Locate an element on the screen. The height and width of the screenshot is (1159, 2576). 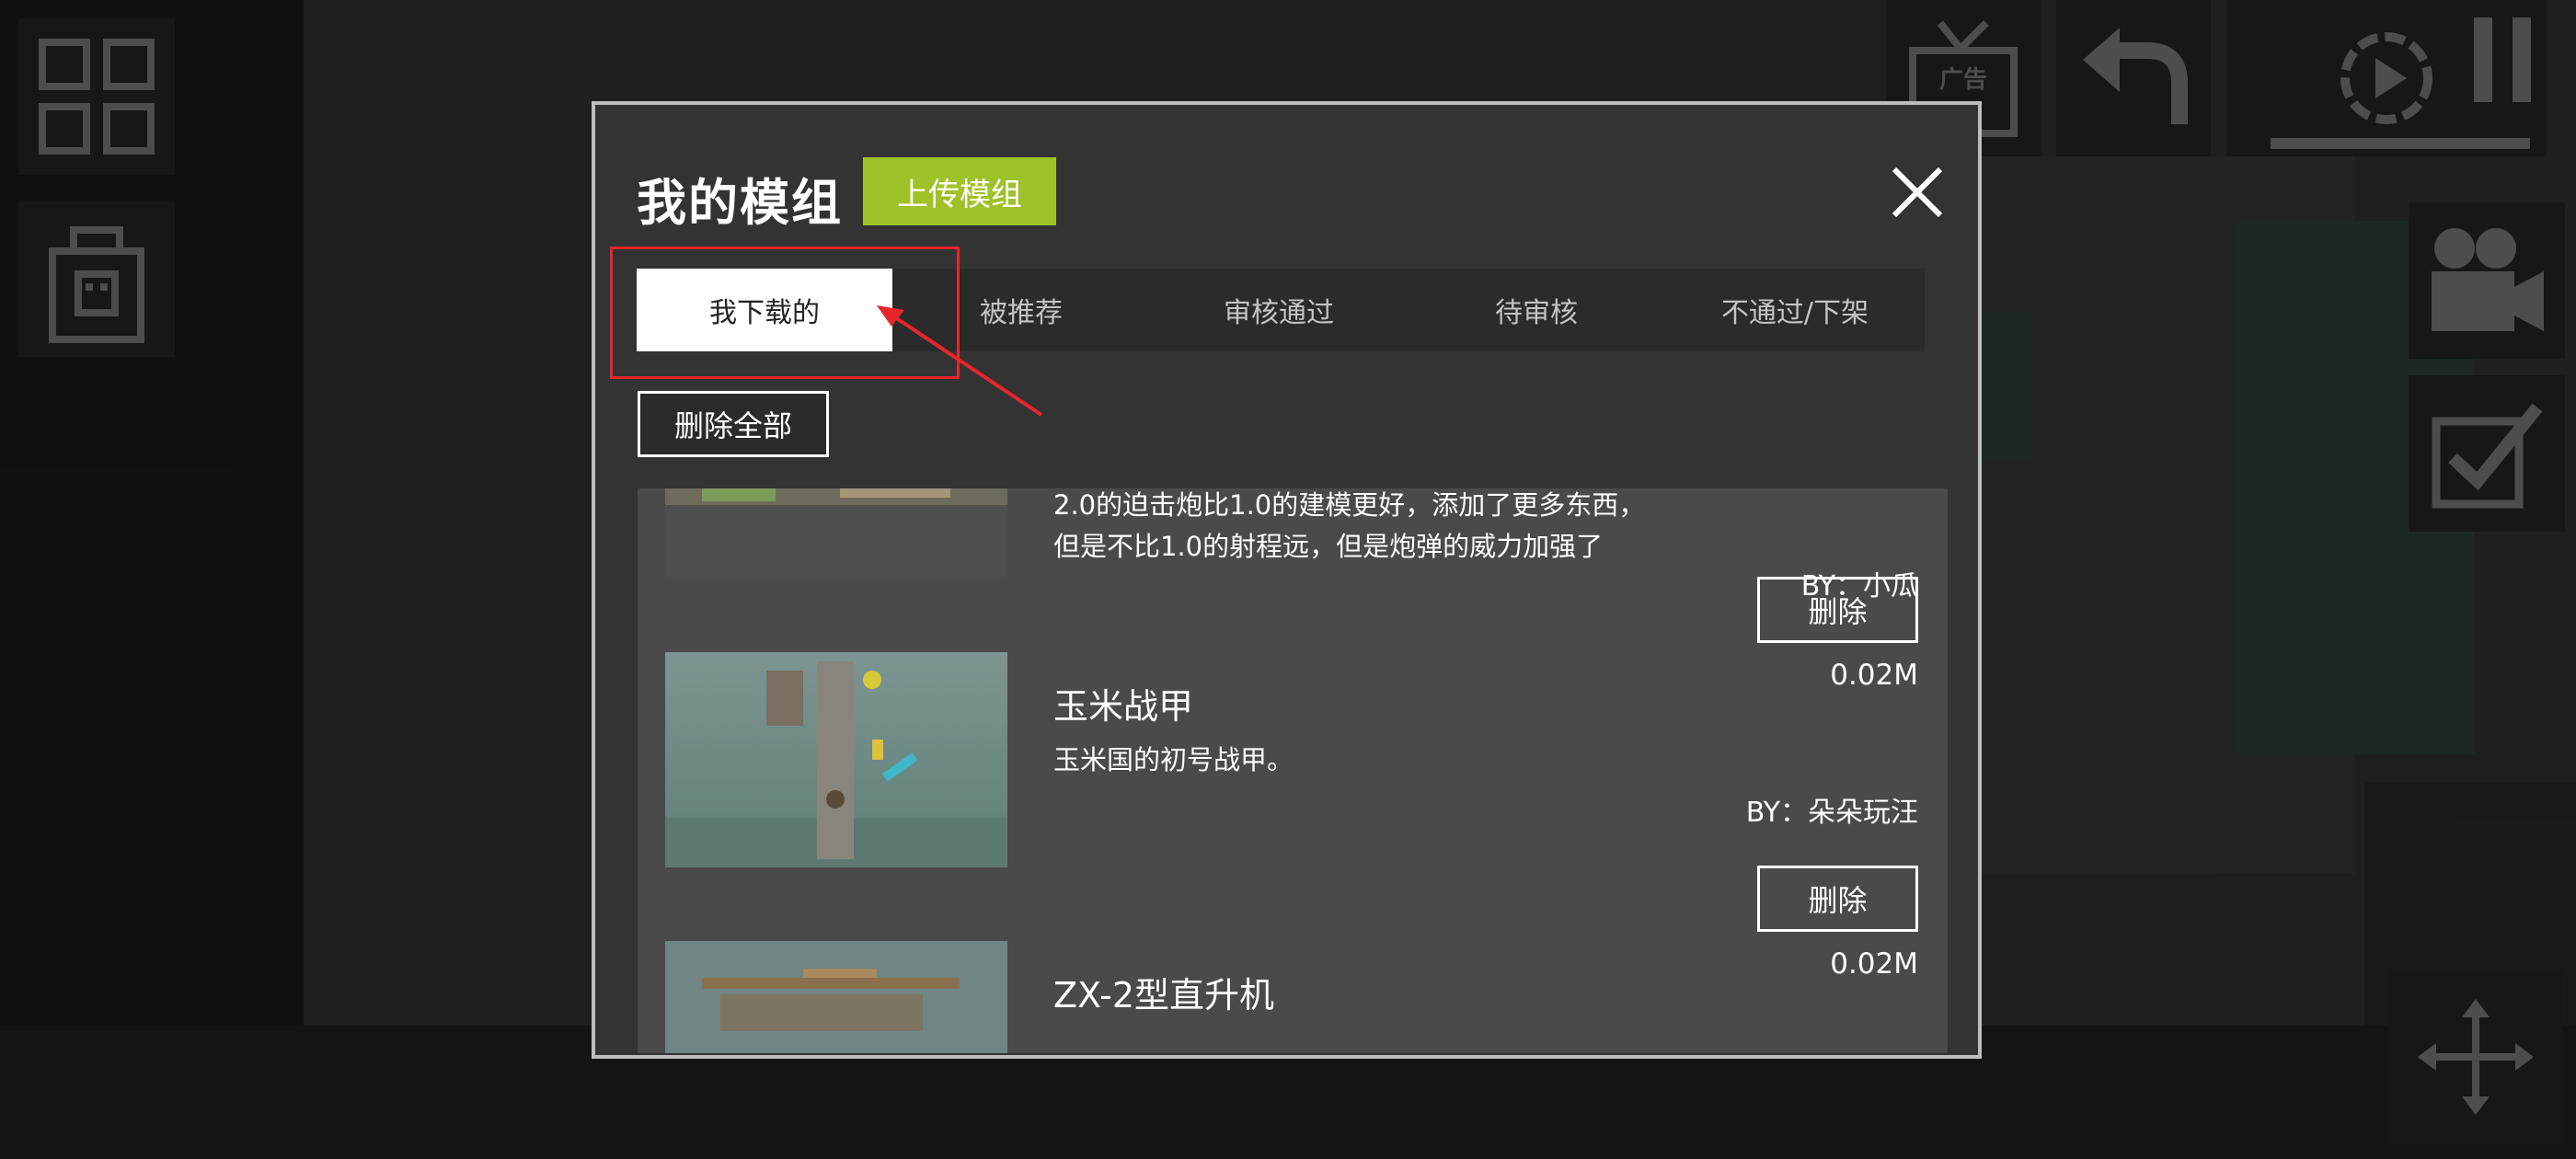
mod-description: 玉米国的初号战甲。 is located at coordinates (1173, 760).